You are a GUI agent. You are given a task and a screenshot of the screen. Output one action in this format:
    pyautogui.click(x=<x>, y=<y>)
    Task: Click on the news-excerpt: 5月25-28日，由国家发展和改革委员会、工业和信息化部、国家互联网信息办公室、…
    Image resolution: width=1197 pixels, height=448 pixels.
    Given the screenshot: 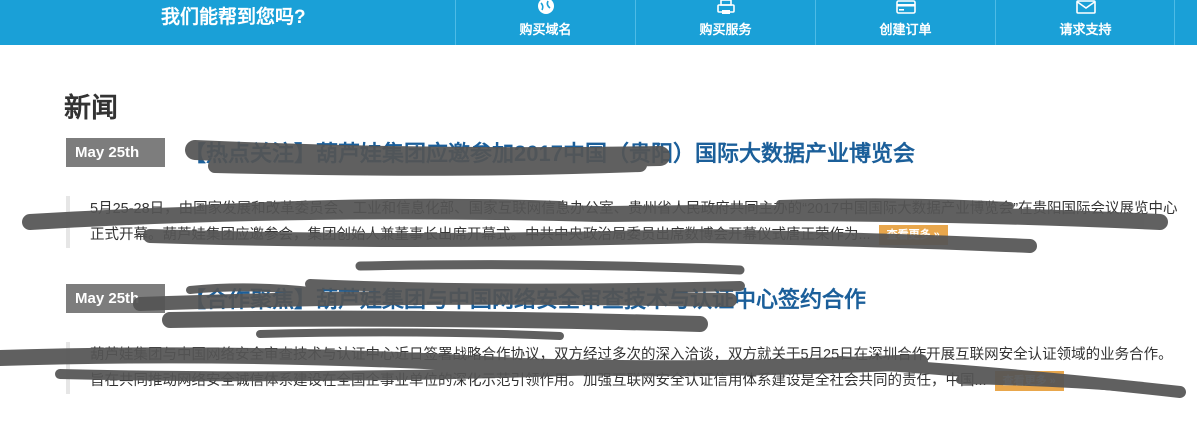 What is the action you would take?
    pyautogui.click(x=622, y=222)
    